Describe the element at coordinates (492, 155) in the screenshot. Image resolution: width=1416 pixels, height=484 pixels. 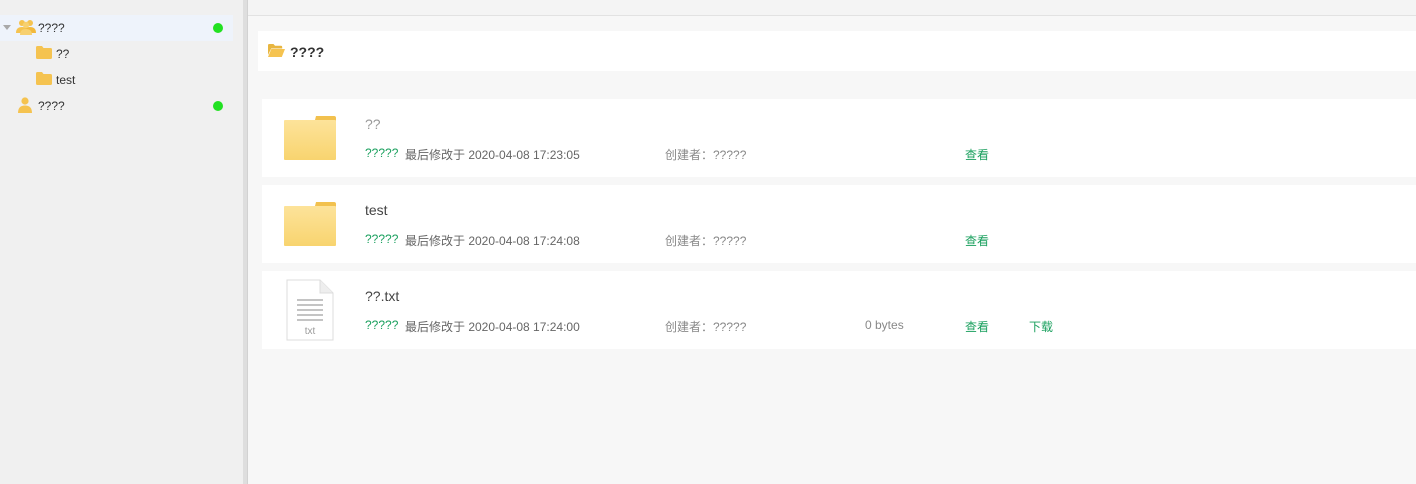
I see `file-modified: 最后修改于 2020-04-08 17:23:05` at that location.